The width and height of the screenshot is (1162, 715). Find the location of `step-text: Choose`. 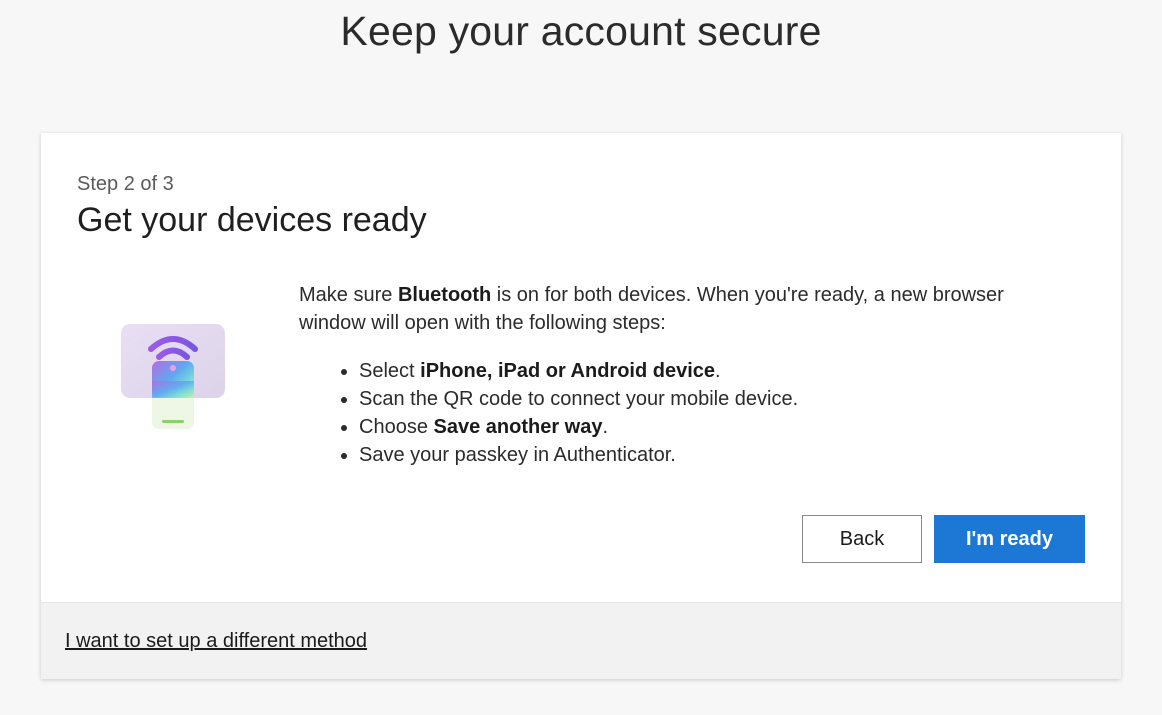

step-text: Choose is located at coordinates (396, 427).